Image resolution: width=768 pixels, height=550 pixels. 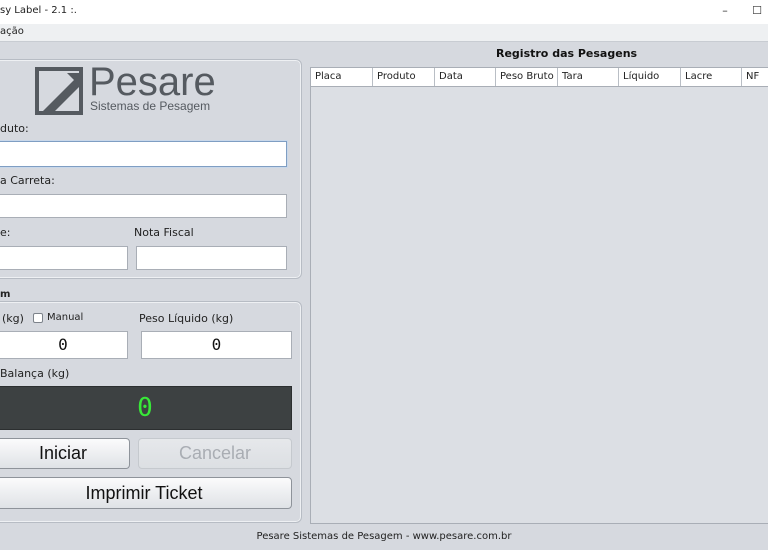 I want to click on column-header-liquido: Líquido, so click(x=650, y=77).